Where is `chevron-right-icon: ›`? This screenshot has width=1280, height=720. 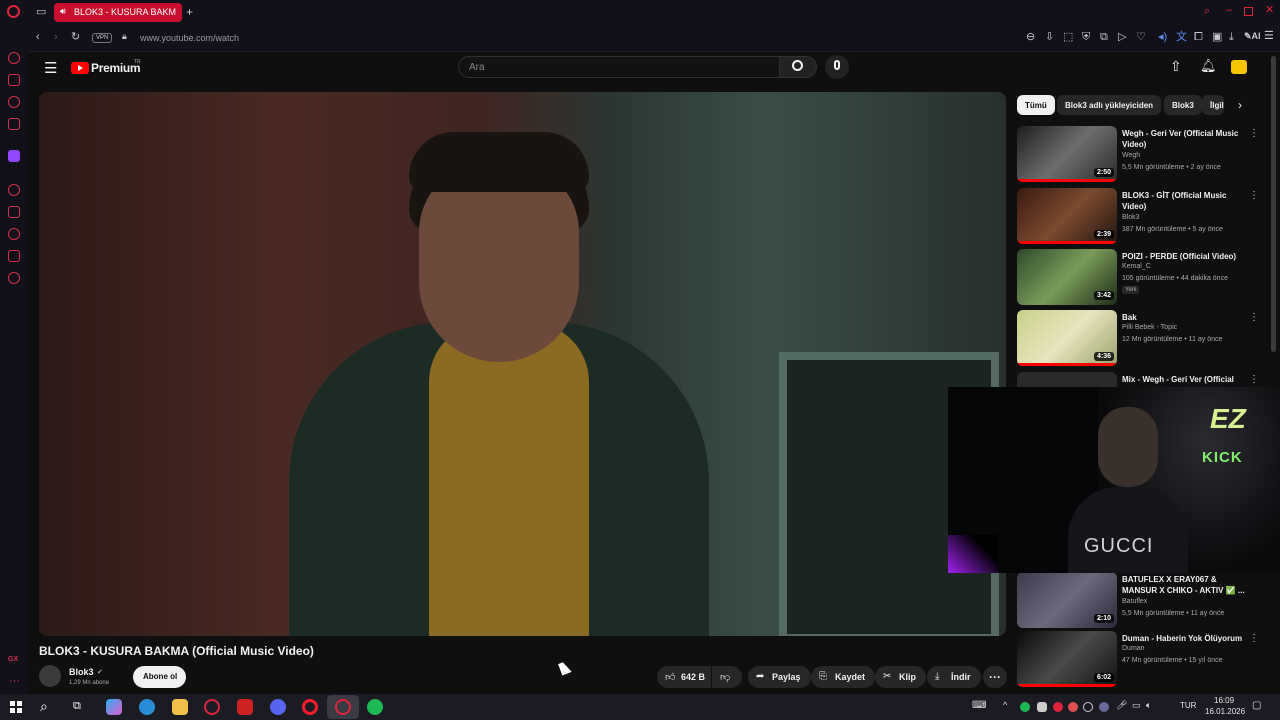
chevron-right-icon: › is located at coordinates (1240, 105).